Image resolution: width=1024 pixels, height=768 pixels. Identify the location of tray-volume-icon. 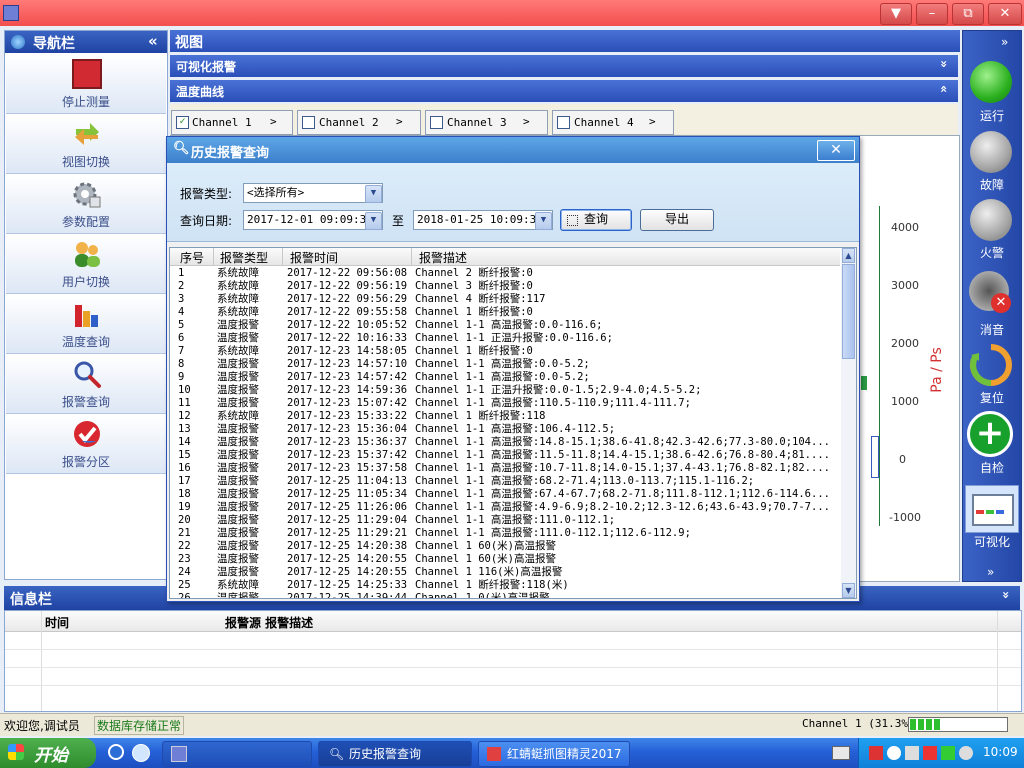
(966, 753).